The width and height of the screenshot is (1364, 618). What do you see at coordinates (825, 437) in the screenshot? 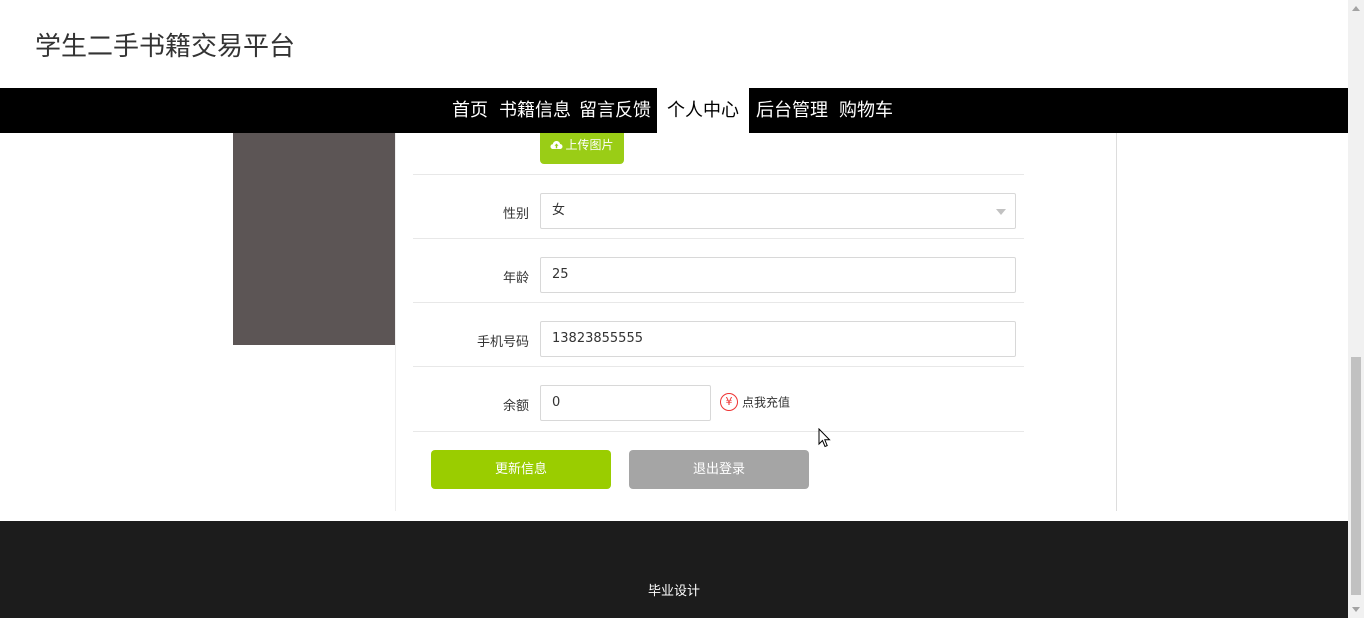
I see `mouse-cursor-icon` at bounding box center [825, 437].